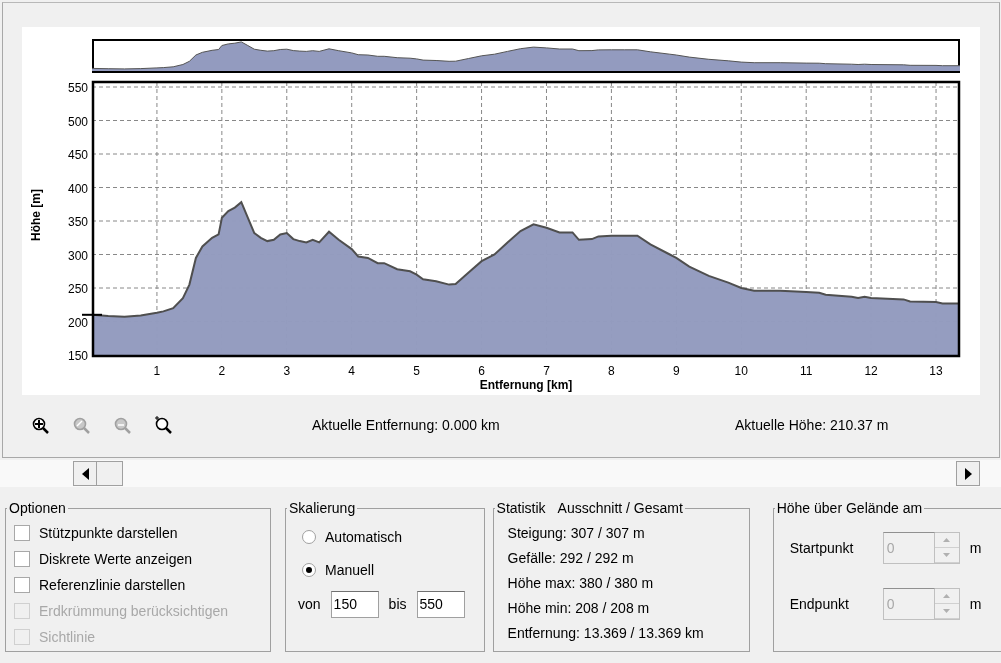 The height and width of the screenshot is (663, 1001). What do you see at coordinates (77, 356) in the screenshot?
I see `y-tick-label: 150` at bounding box center [77, 356].